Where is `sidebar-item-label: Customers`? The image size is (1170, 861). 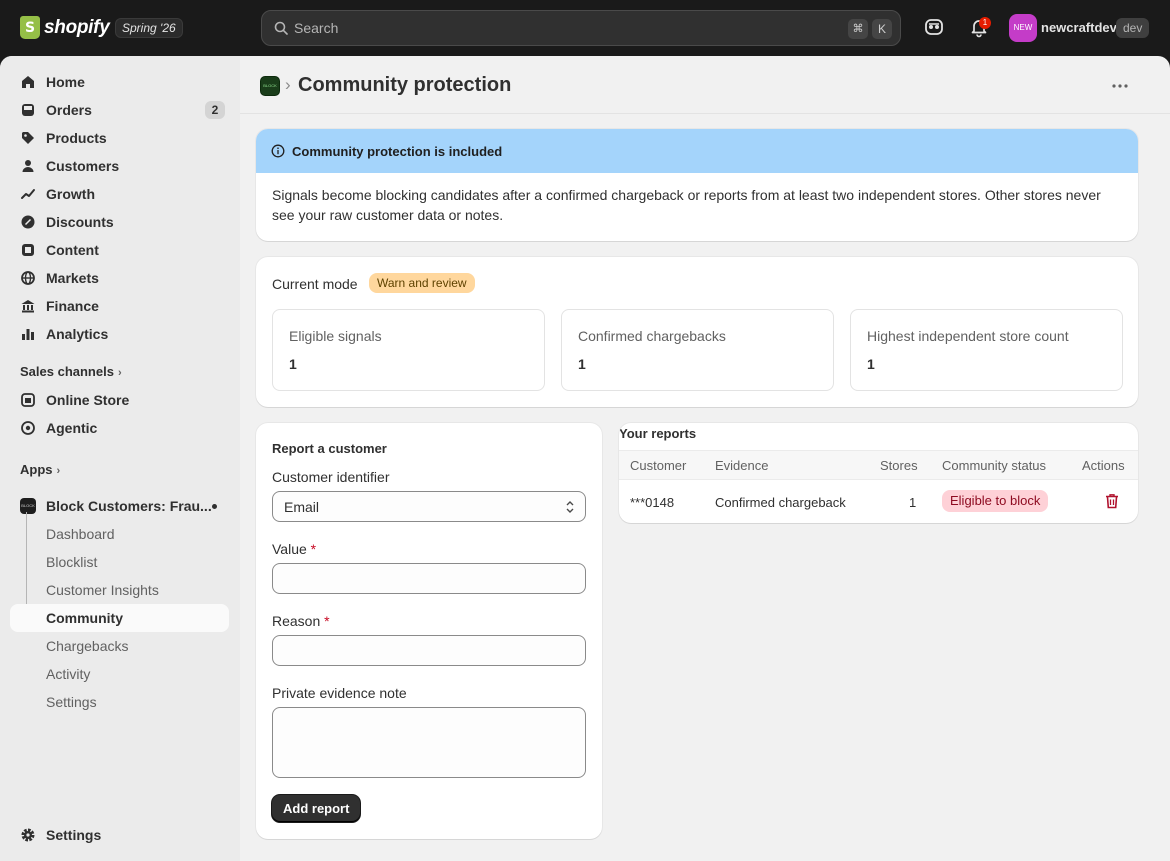
sidebar-item-label: Customers is located at coordinates (83, 166).